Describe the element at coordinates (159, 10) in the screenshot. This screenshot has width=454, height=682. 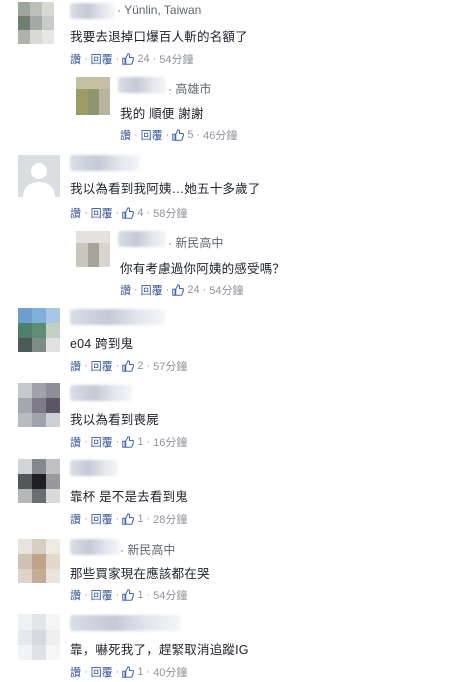
I see `user-location: · Yünlin, Taiwan` at that location.